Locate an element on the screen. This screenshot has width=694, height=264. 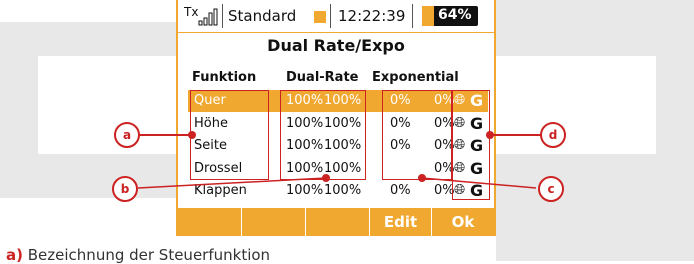
ok-button: Ok is located at coordinates (463, 222).